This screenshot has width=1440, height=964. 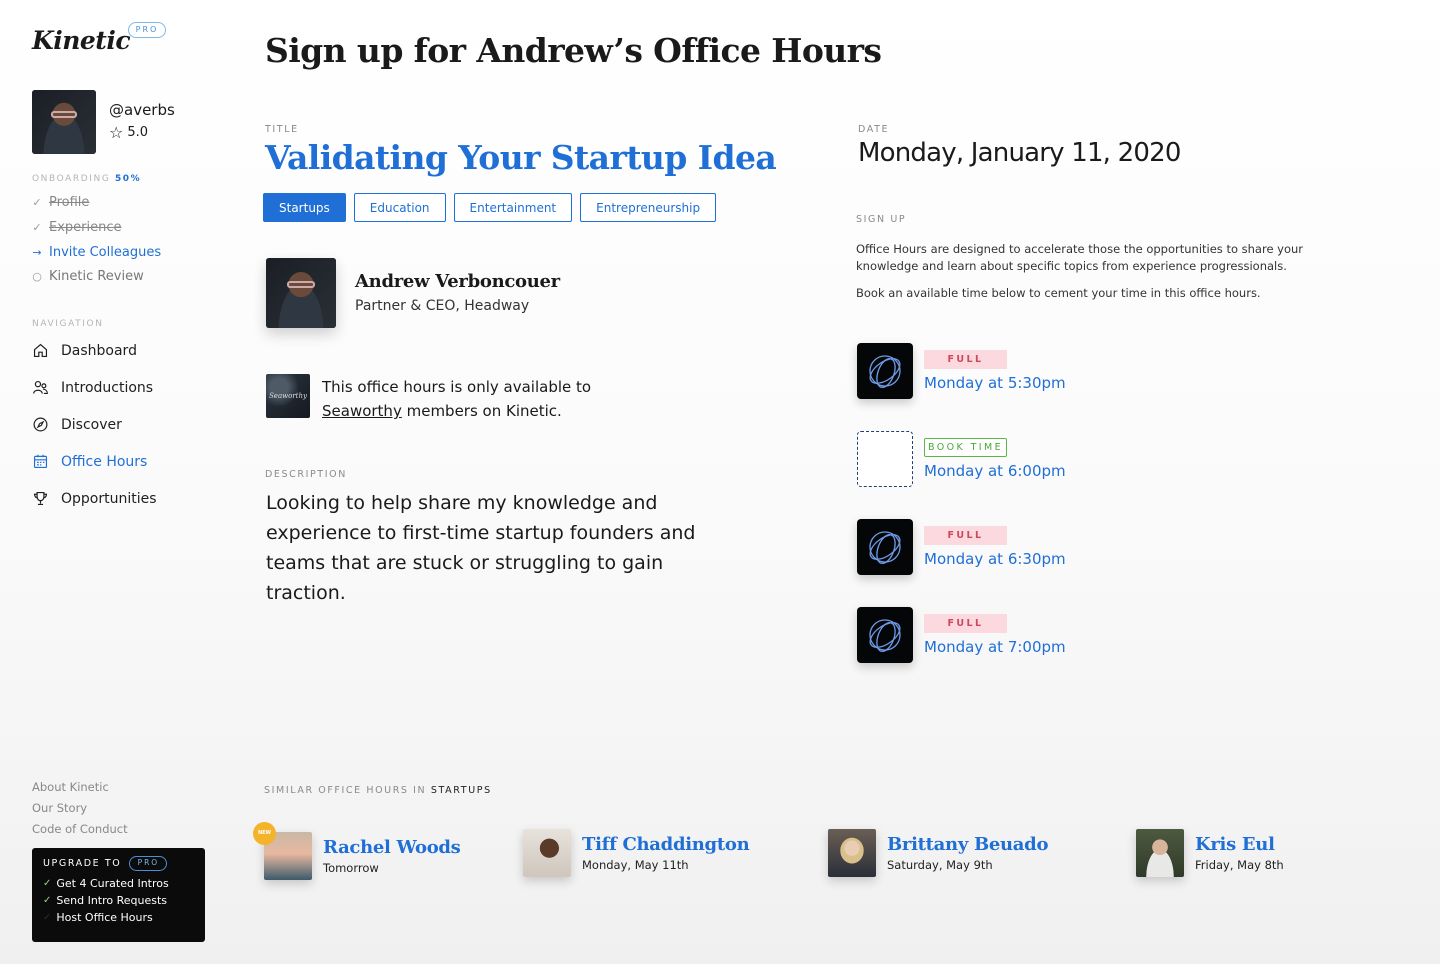 I want to click on circle-icon: ○, so click(x=37, y=276).